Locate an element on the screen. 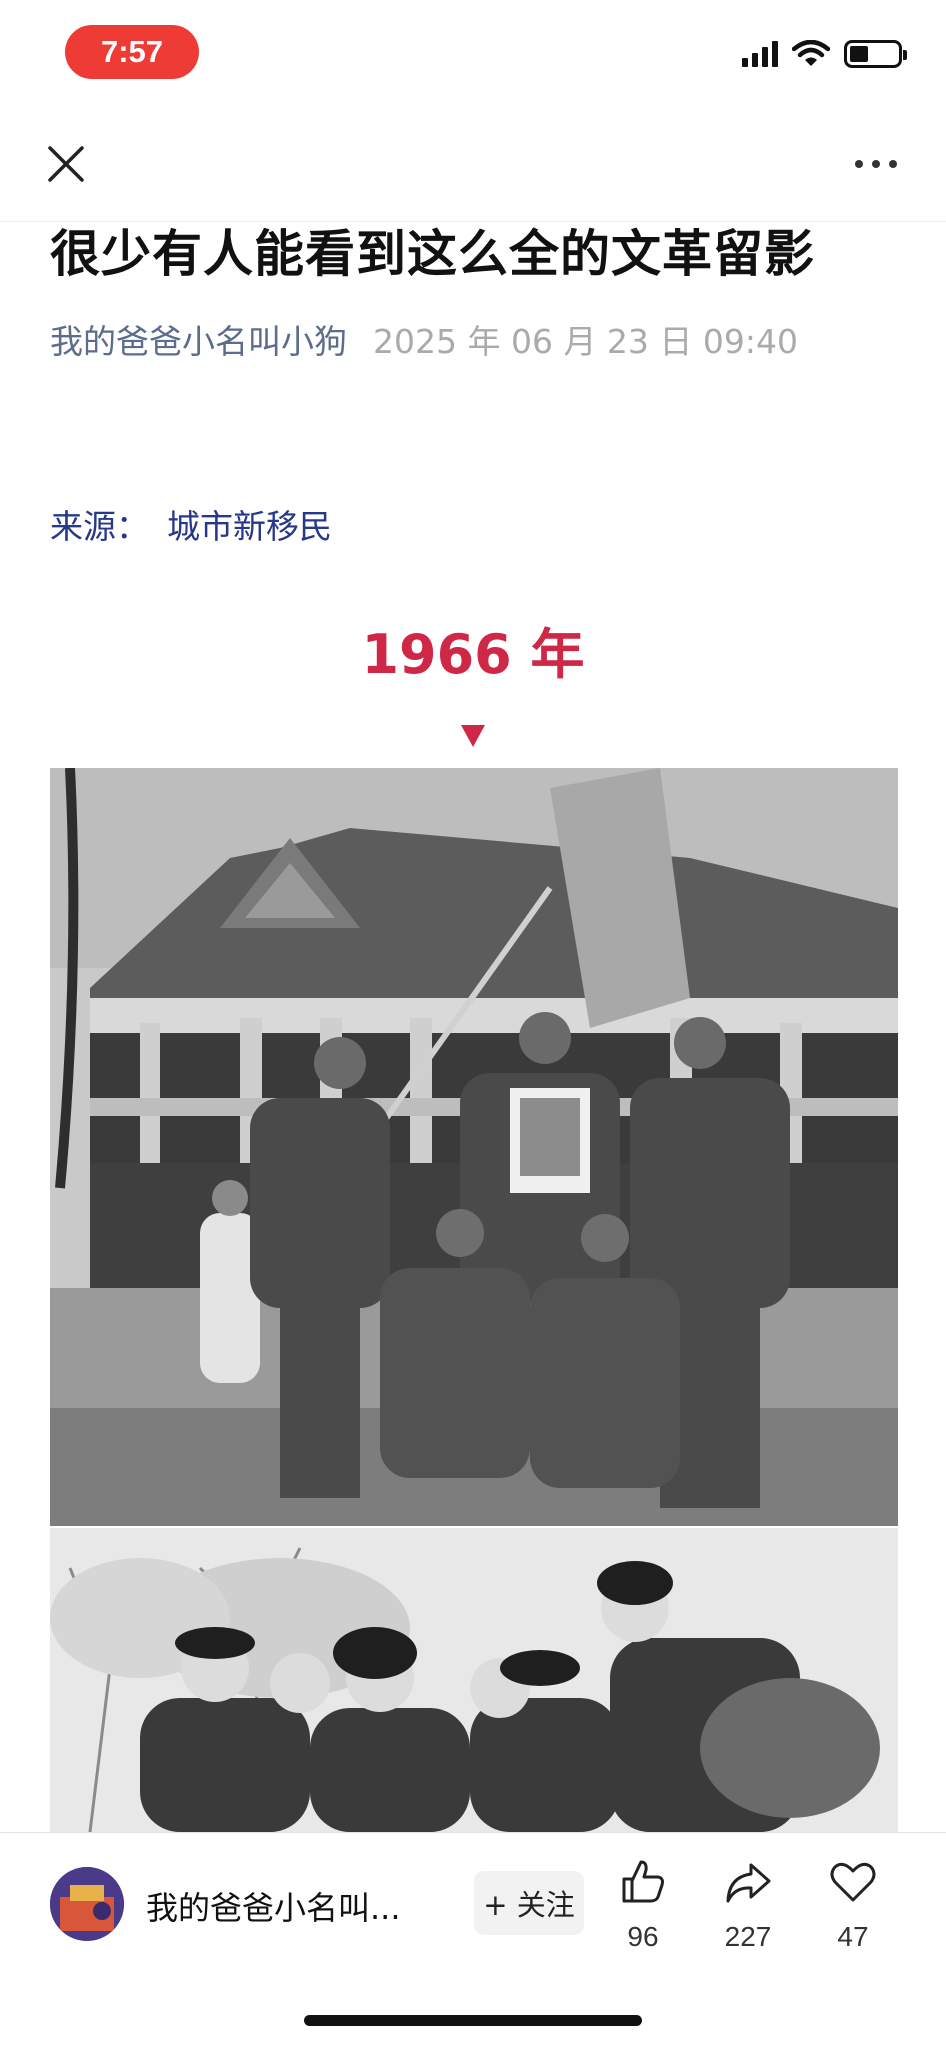 Image resolution: width=946 pixels, height=2048 pixels. year-heading: 1966 年 is located at coordinates (473, 654).